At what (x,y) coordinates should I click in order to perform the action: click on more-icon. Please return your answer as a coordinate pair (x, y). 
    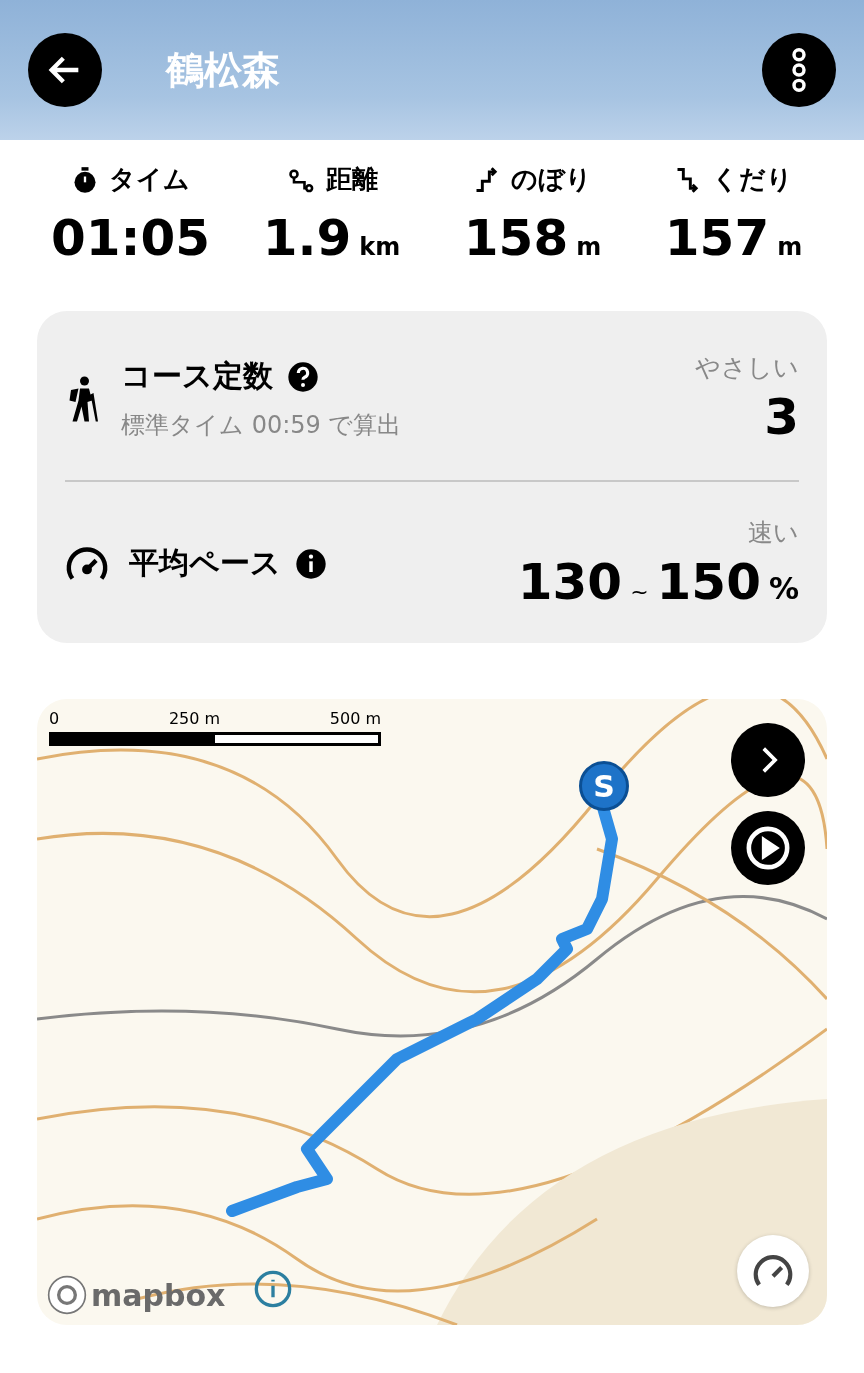
    Looking at the image, I should click on (799, 70).